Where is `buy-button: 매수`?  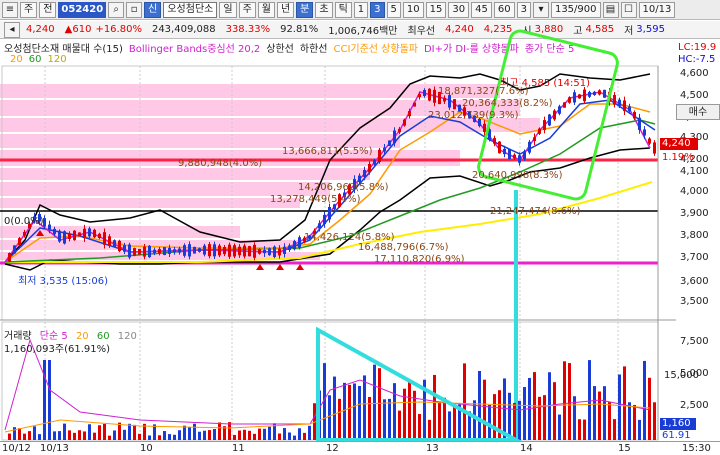 buy-button: 매수 is located at coordinates (698, 112).